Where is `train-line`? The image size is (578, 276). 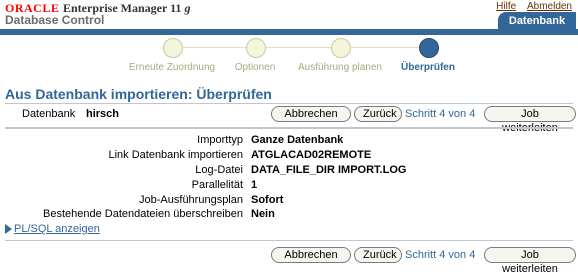 train-line is located at coordinates (300, 47).